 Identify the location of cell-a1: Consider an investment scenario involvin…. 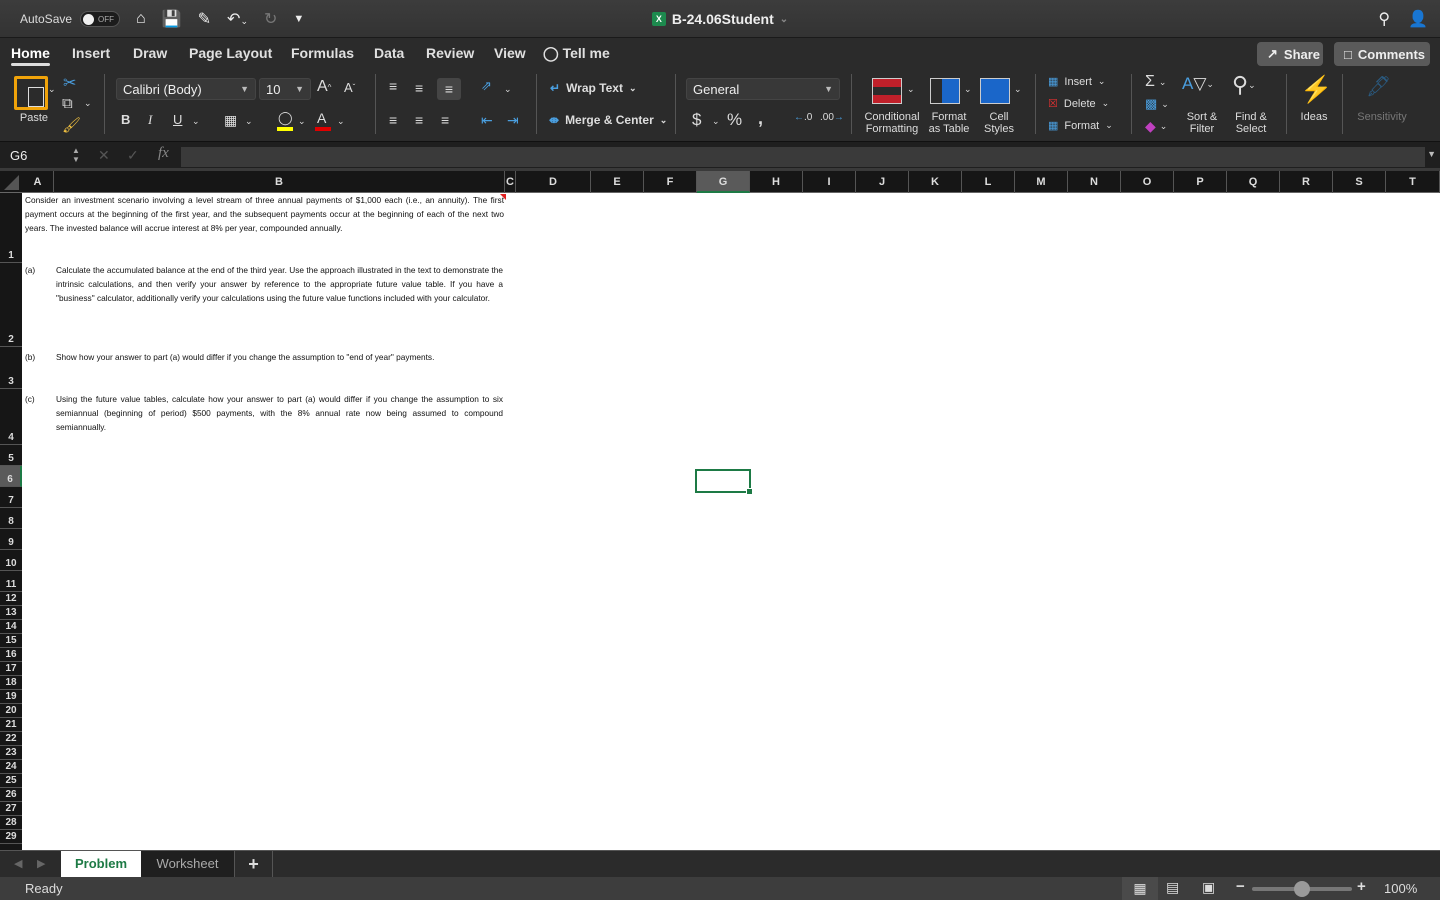
(264, 214).